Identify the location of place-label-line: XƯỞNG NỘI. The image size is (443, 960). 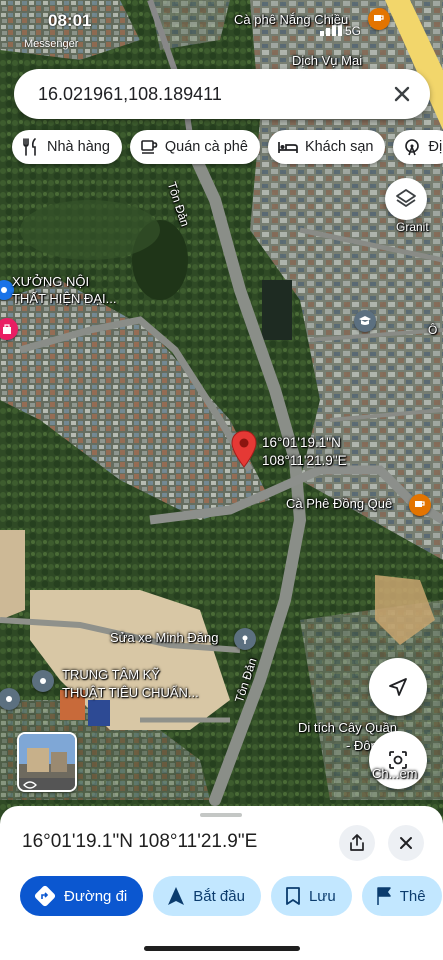
(51, 281).